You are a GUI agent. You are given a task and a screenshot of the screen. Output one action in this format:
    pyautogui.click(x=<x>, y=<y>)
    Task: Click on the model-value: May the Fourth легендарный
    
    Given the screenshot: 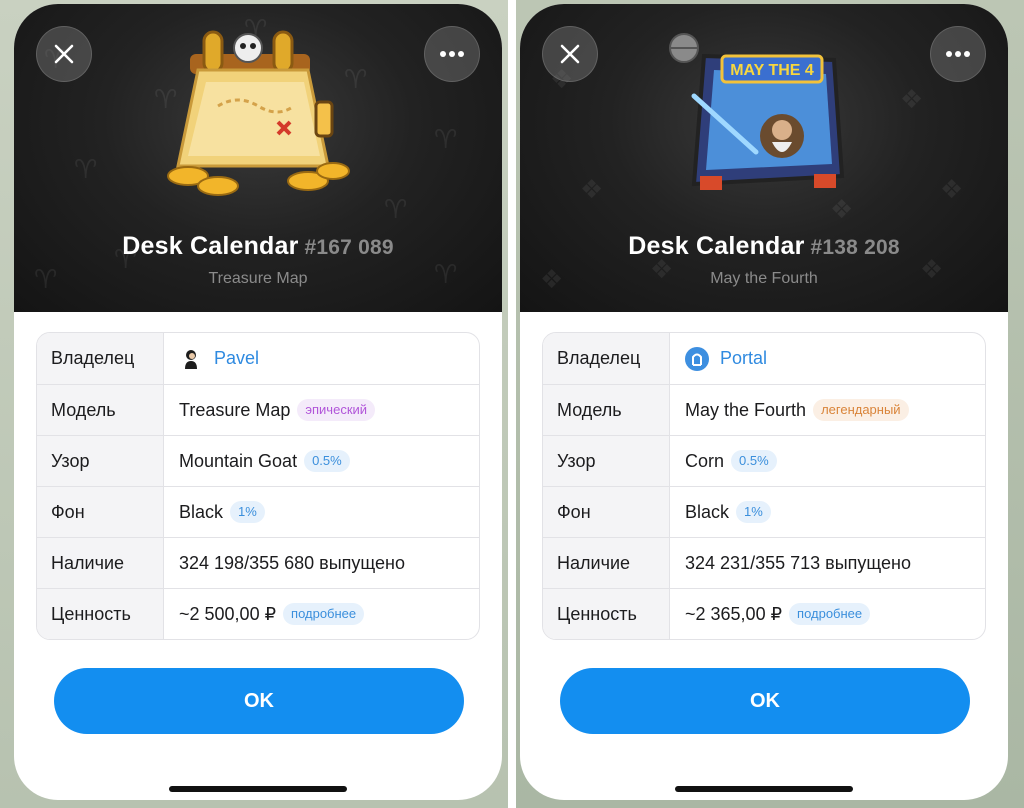 What is the action you would take?
    pyautogui.click(x=827, y=410)
    